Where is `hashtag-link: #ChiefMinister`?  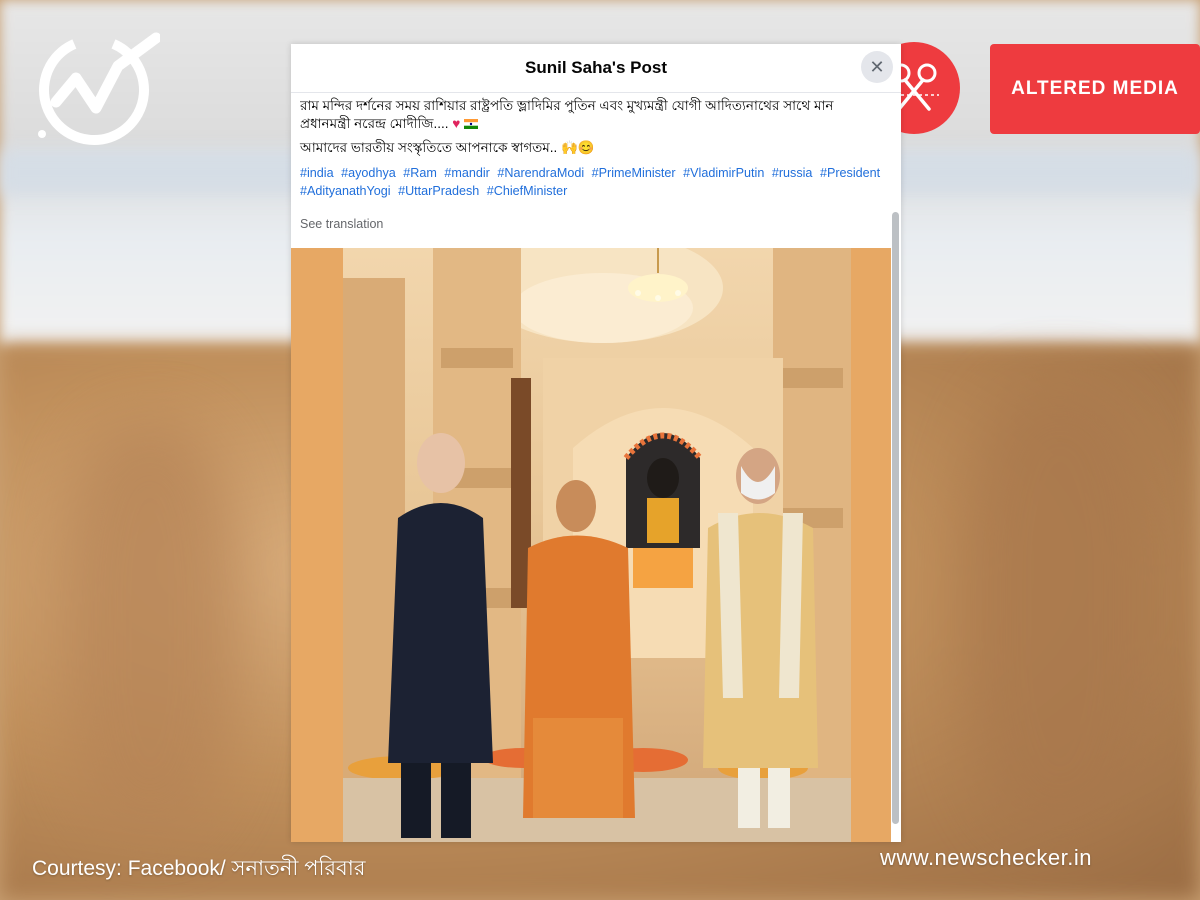
hashtag-link: #ChiefMinister is located at coordinates (527, 191).